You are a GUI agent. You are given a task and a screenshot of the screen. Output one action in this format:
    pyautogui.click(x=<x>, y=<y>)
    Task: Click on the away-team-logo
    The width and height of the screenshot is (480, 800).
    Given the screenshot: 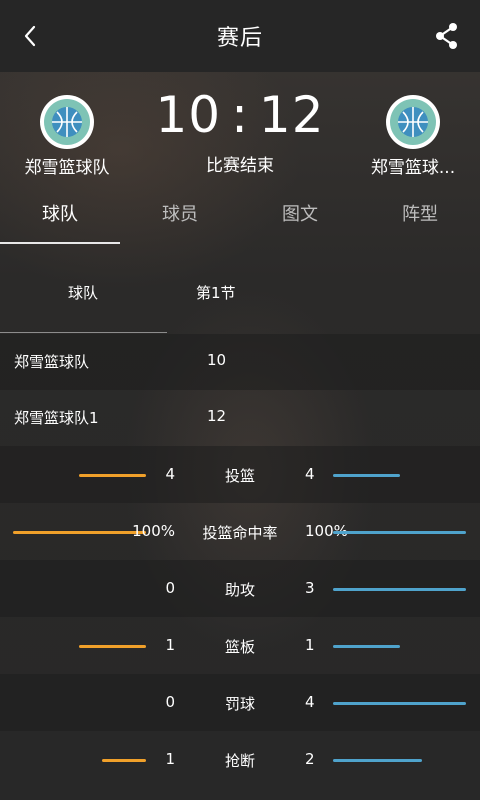 What is the action you would take?
    pyautogui.click(x=413, y=122)
    